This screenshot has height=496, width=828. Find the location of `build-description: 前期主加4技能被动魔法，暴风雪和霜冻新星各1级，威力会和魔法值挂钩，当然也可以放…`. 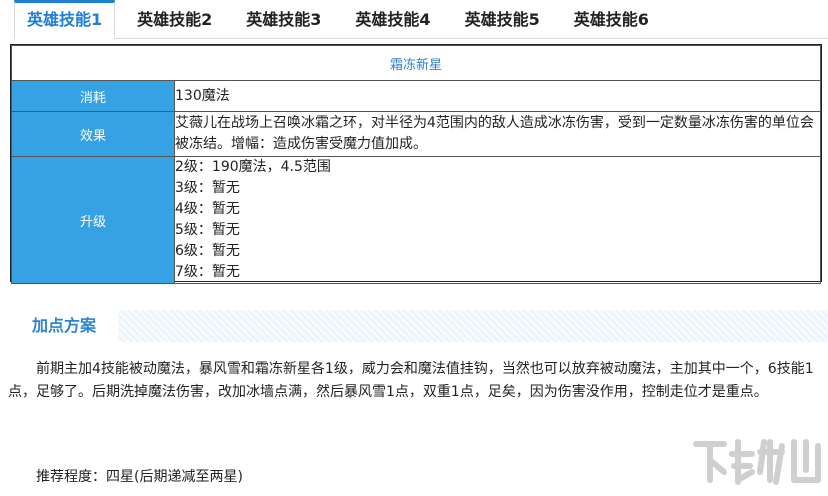

build-description: 前期主加4技能被动魔法，暴风雪和霜冻新星各1级，威力会和魔法值挂钩，当然也可以放… is located at coordinates (411, 380).